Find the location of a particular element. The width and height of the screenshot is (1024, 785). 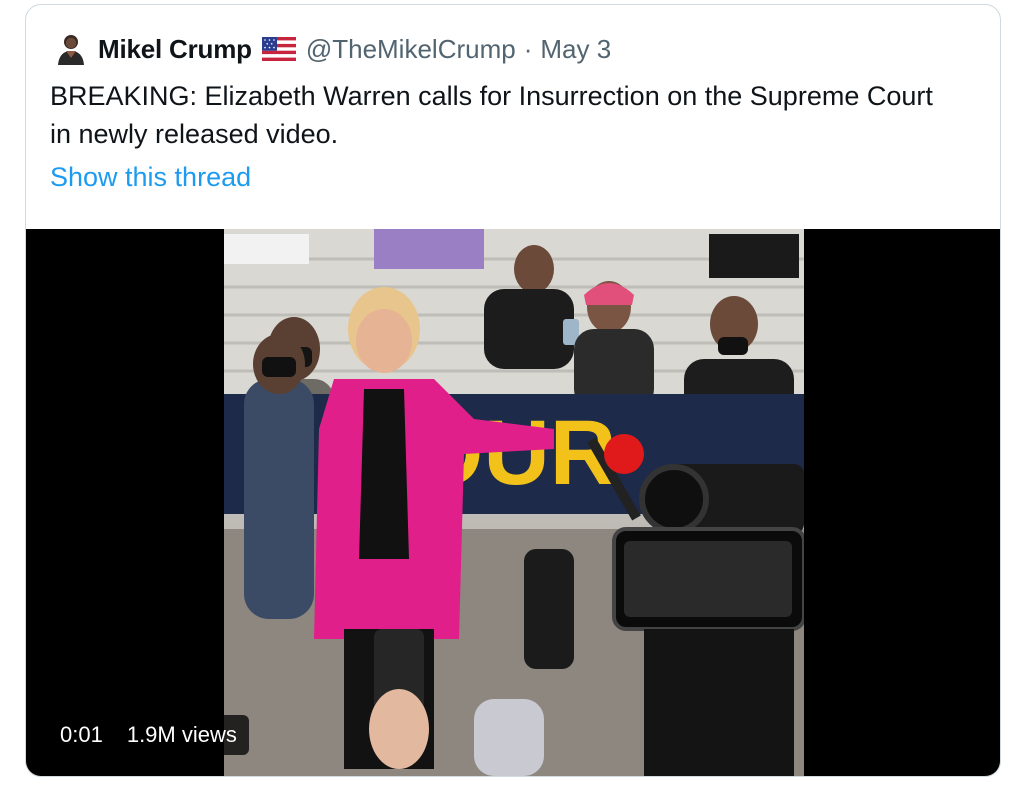

avatar-person-icon is located at coordinates (71, 50).